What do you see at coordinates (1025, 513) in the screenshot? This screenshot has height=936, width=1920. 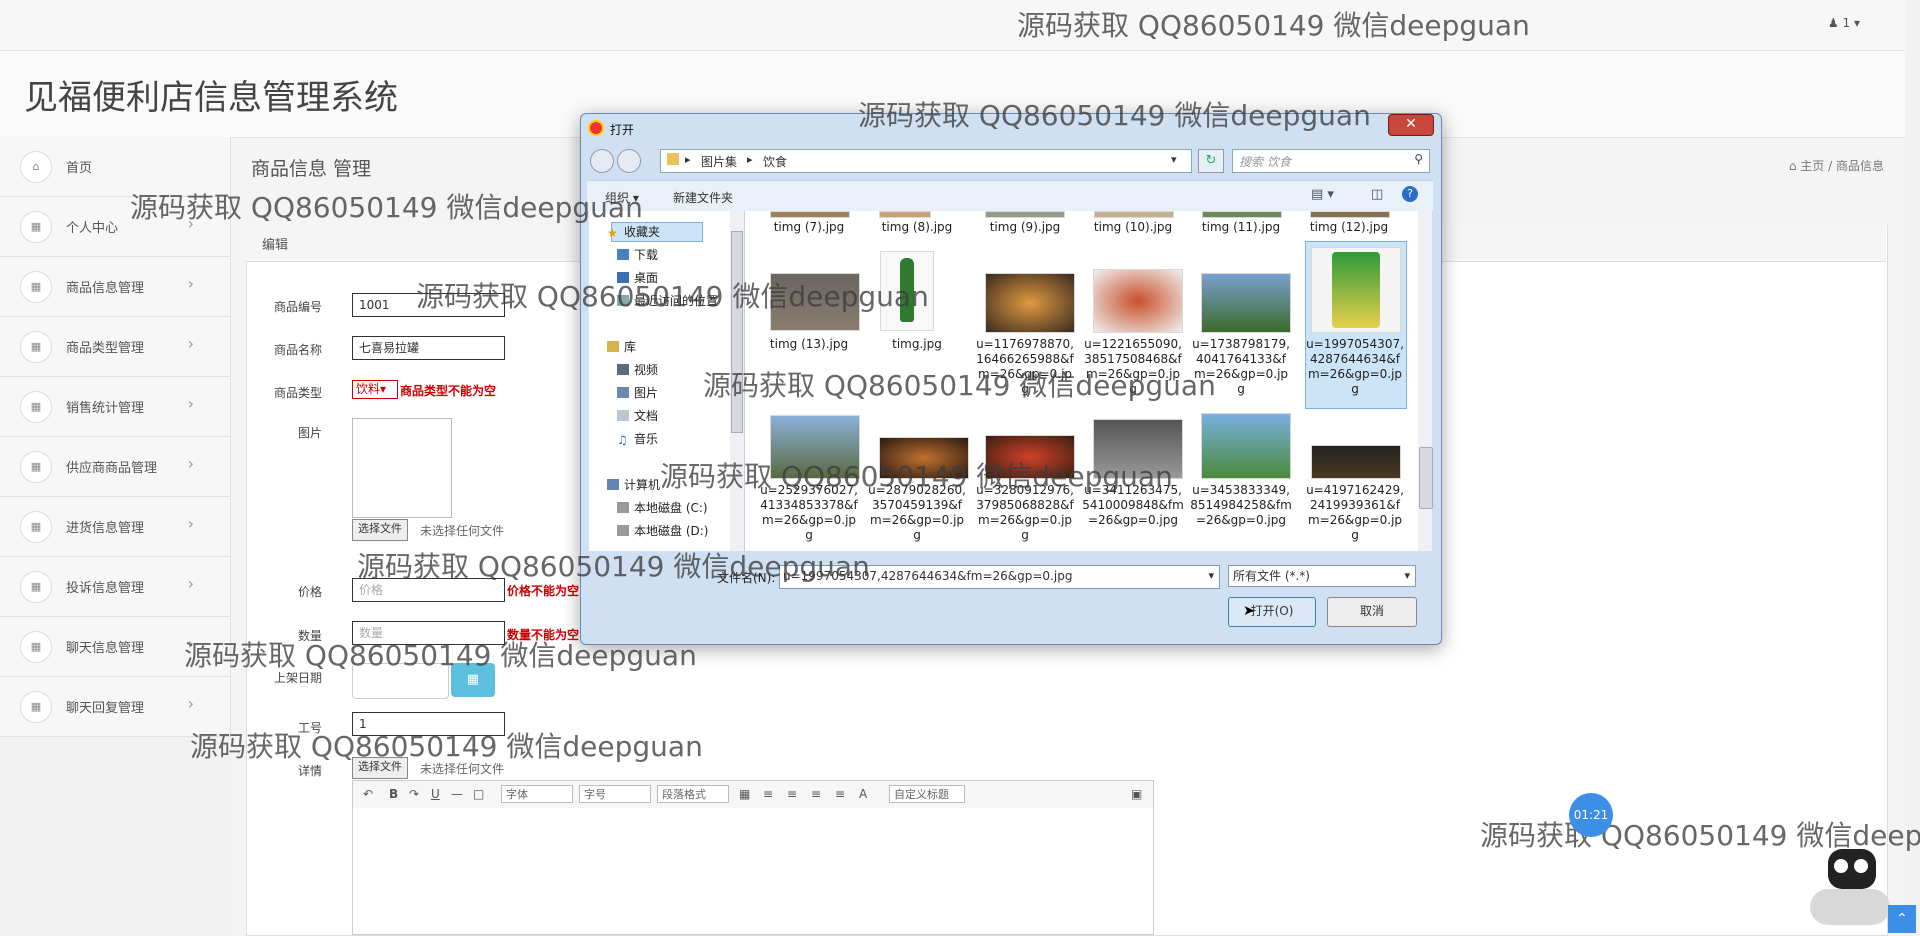 I see `file-name: u=3280912976, 37985068828&f m=26&gp=0.jp g` at bounding box center [1025, 513].